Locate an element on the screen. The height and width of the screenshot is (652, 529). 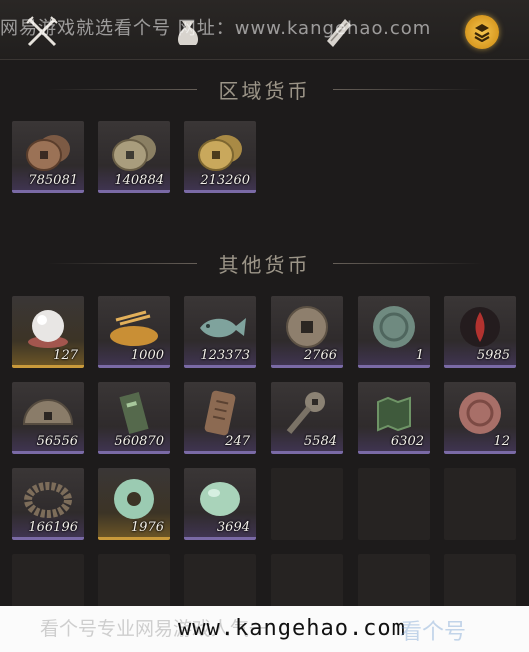
jade-fish-icon is located at coordinates (220, 327).